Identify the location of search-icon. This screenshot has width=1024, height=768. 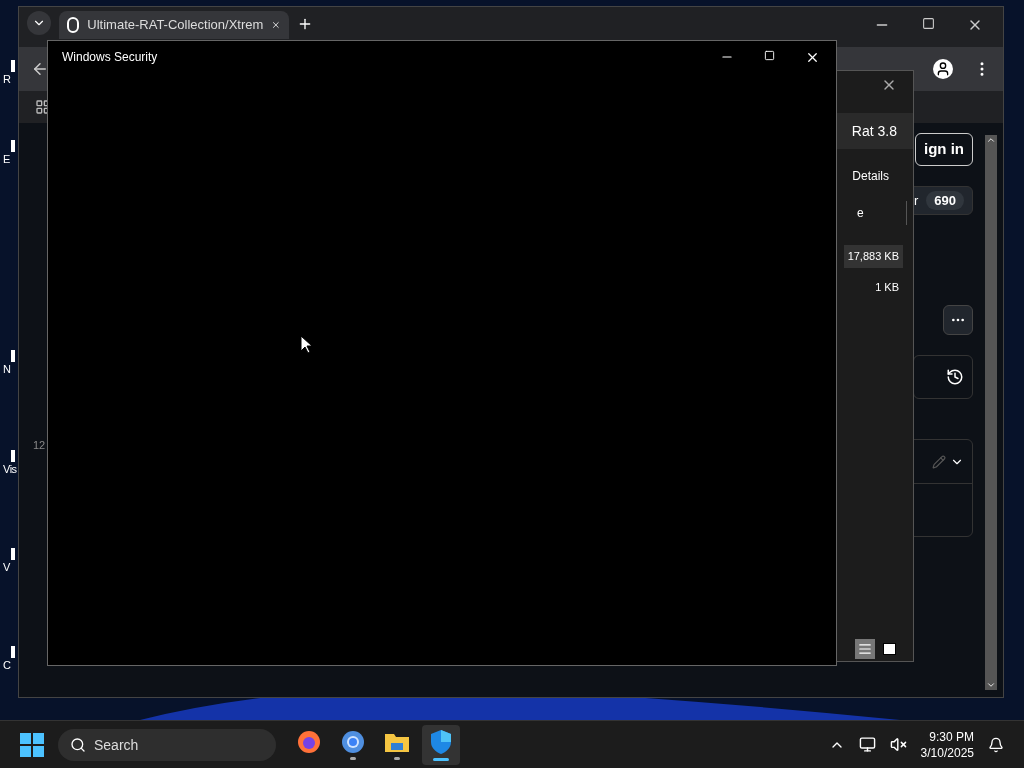
(78, 744).